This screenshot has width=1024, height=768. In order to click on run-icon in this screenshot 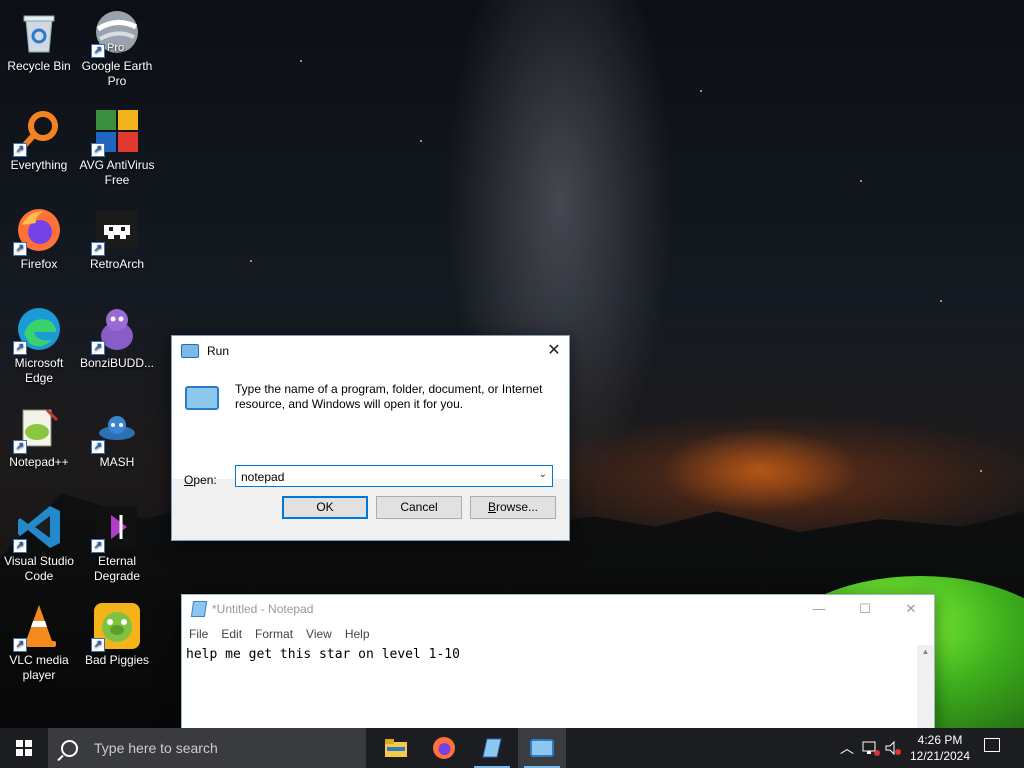, I will do `click(190, 351)`.